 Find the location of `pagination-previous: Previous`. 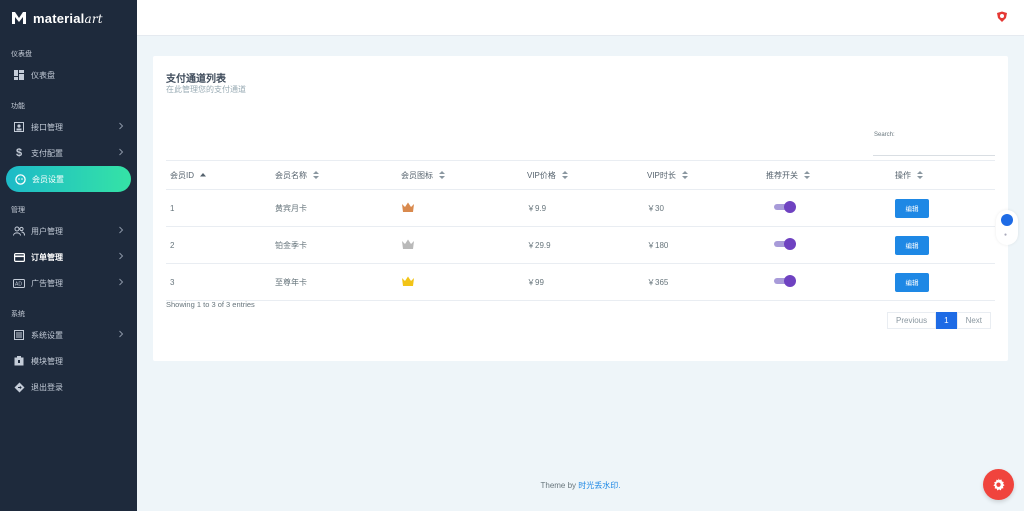

pagination-previous: Previous is located at coordinates (912, 320).